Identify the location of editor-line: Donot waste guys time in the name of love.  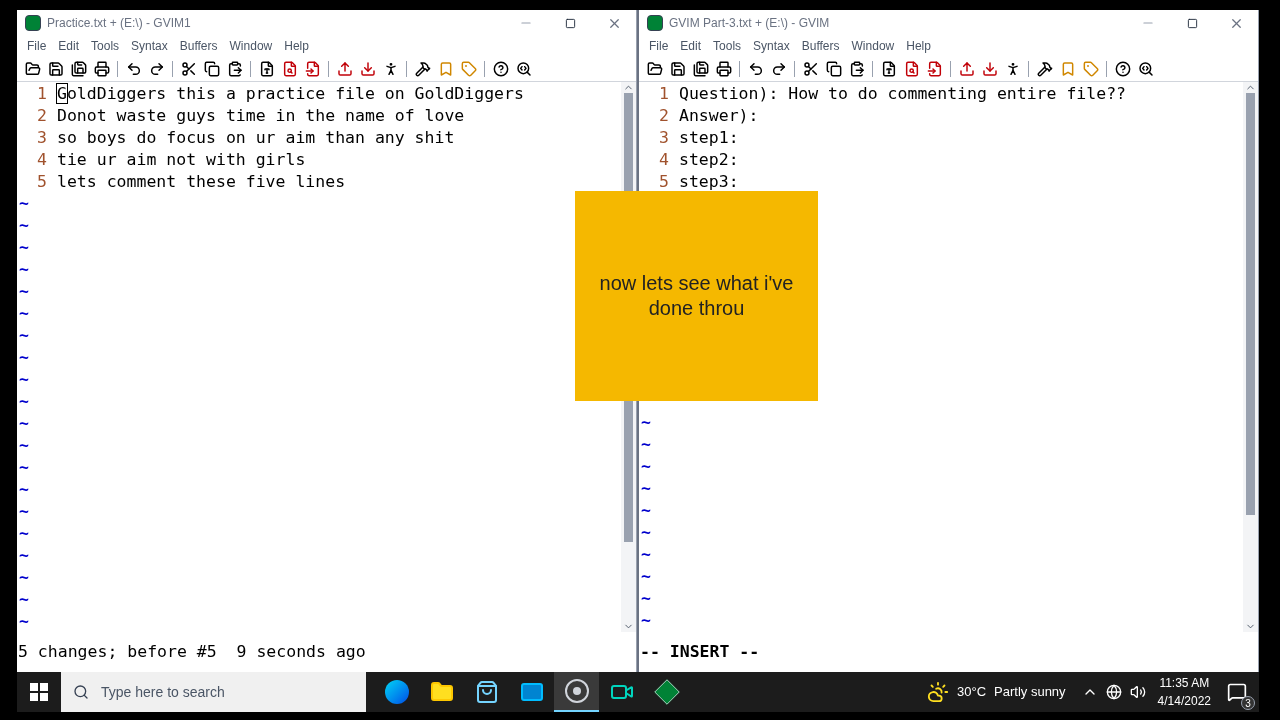
(261, 116).